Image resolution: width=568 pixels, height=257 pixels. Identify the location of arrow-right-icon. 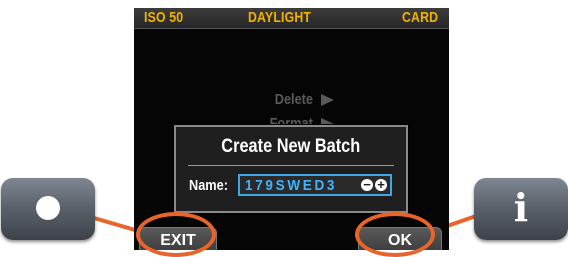
(327, 100).